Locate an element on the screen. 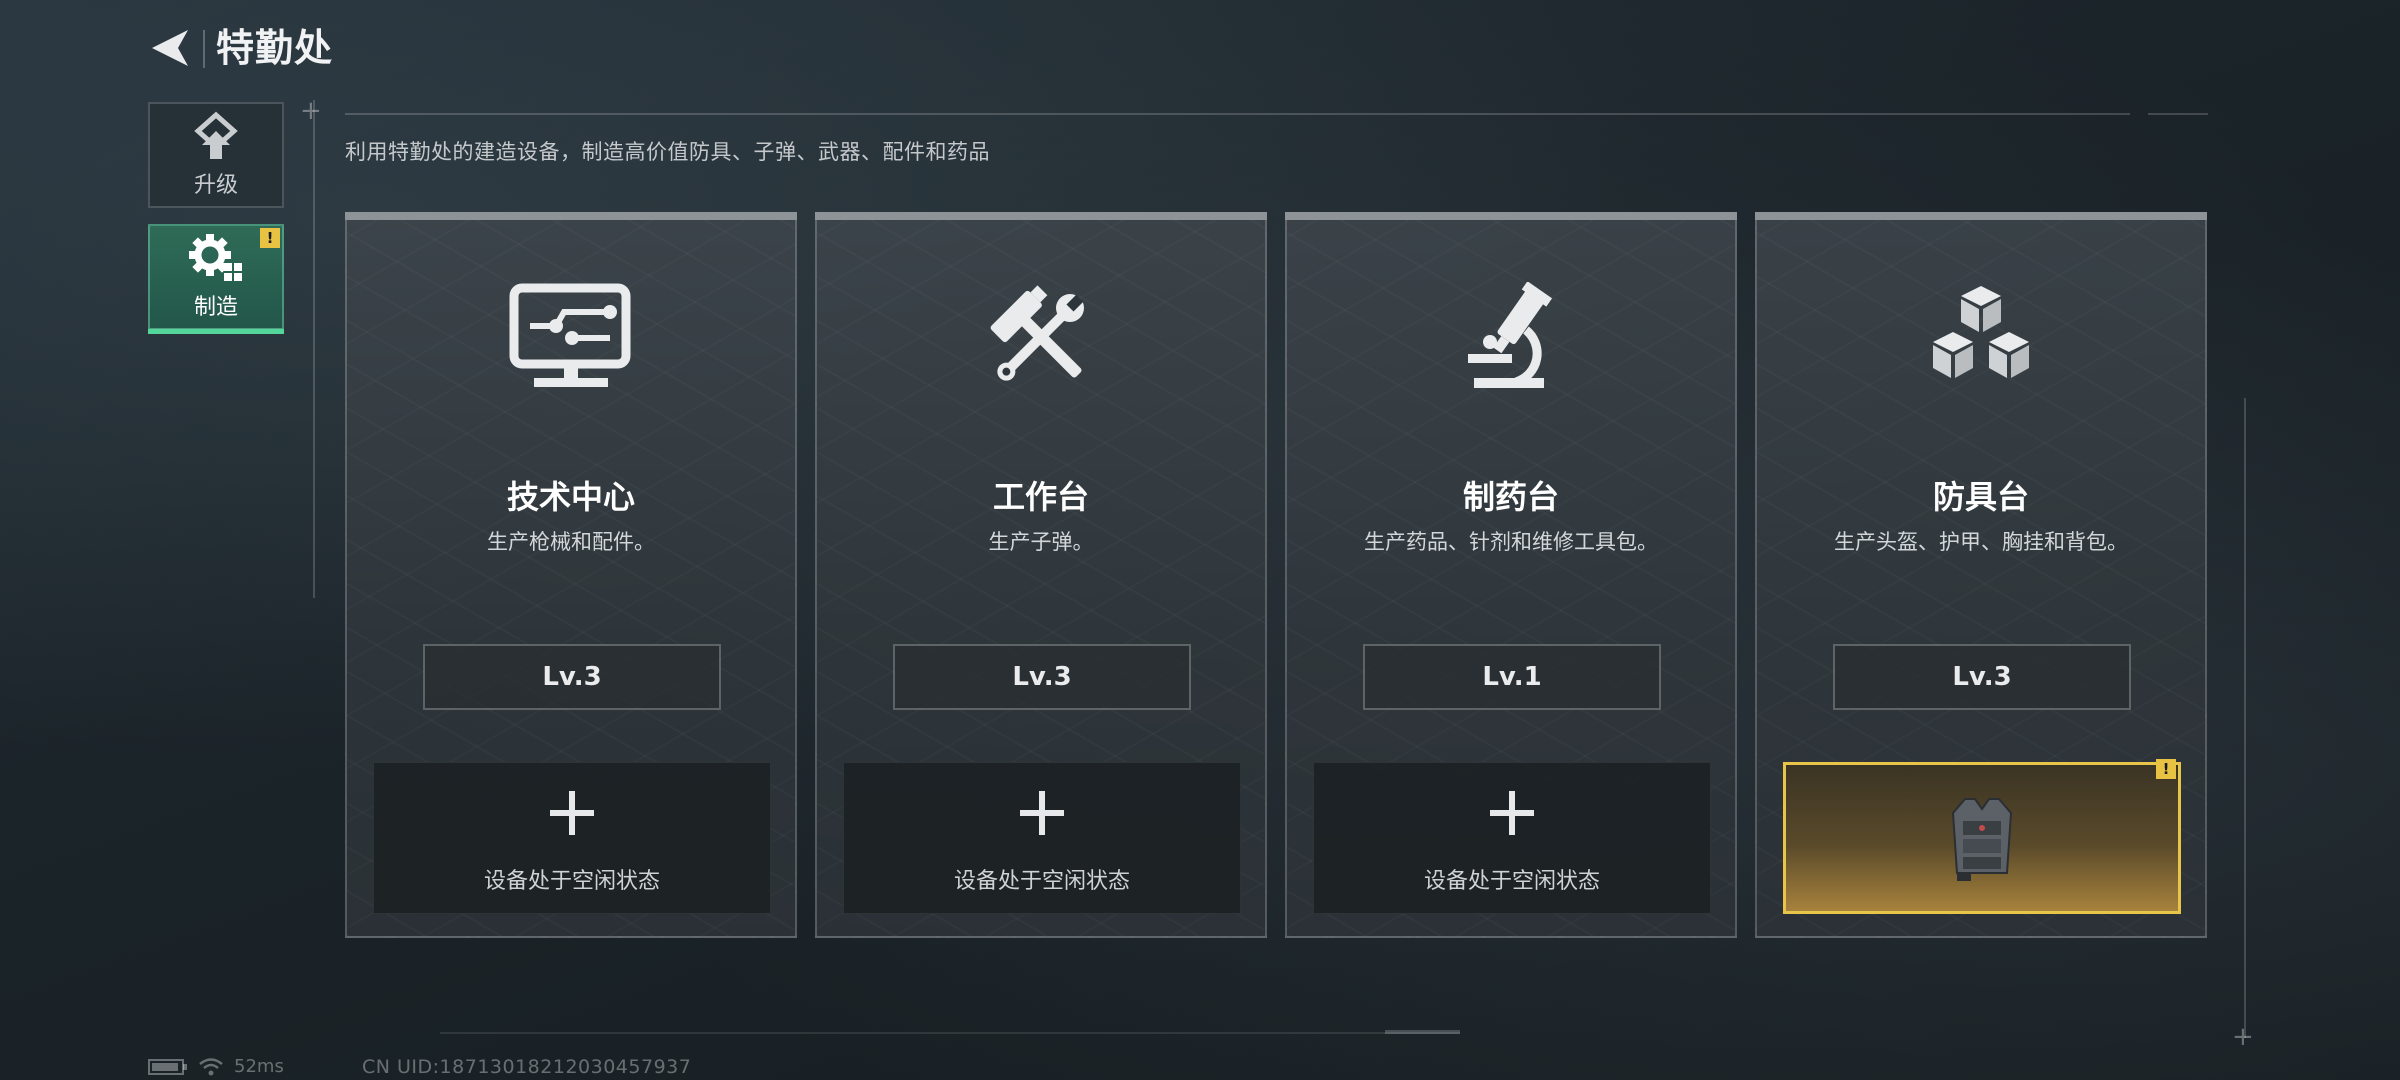  battery-icon is located at coordinates (167, 1066).